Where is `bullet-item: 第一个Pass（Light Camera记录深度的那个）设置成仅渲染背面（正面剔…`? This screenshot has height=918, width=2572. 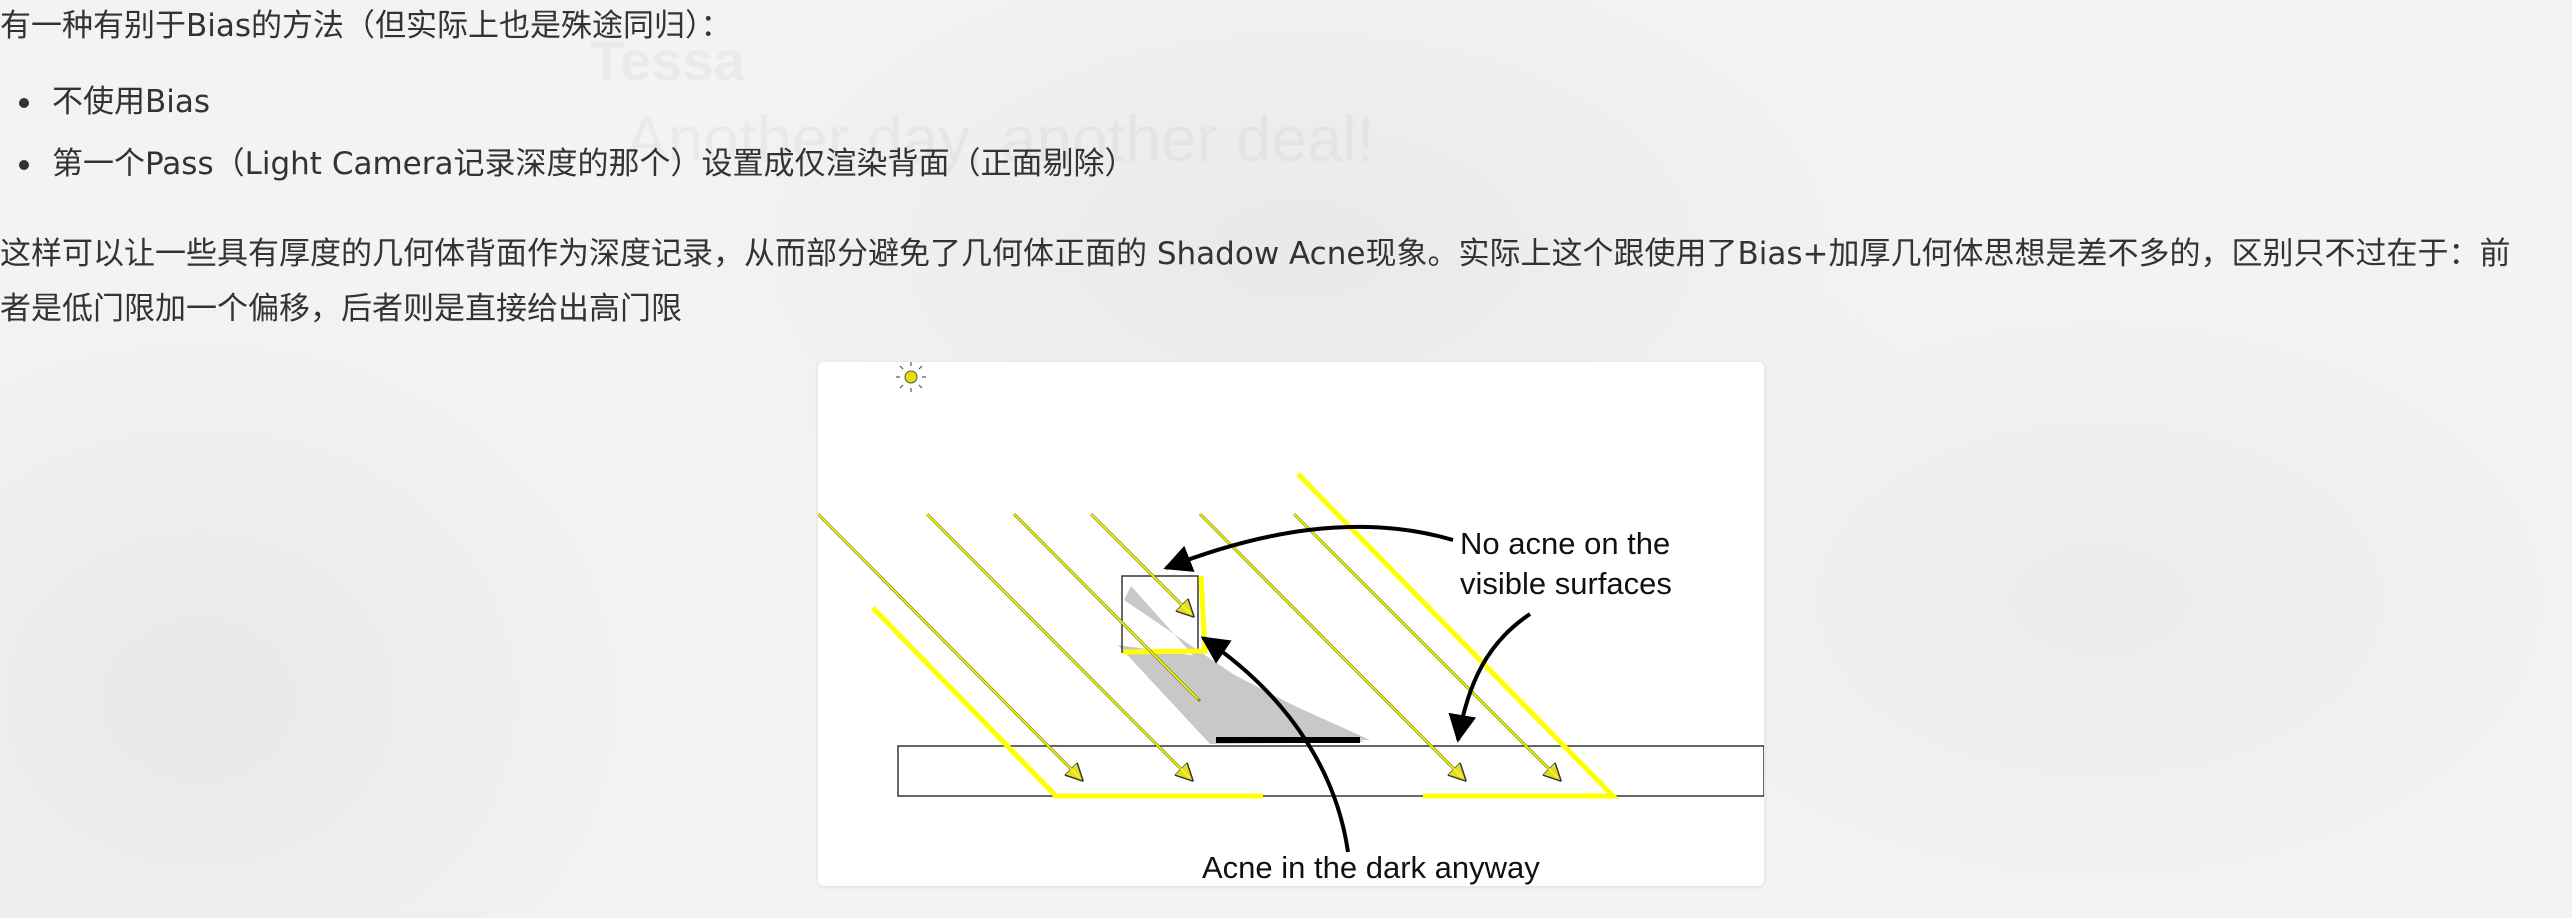
bullet-item: 第一个Pass（Light Camera记录深度的那个）设置成仅渲染背面（正面剔… is located at coordinates (567, 175).